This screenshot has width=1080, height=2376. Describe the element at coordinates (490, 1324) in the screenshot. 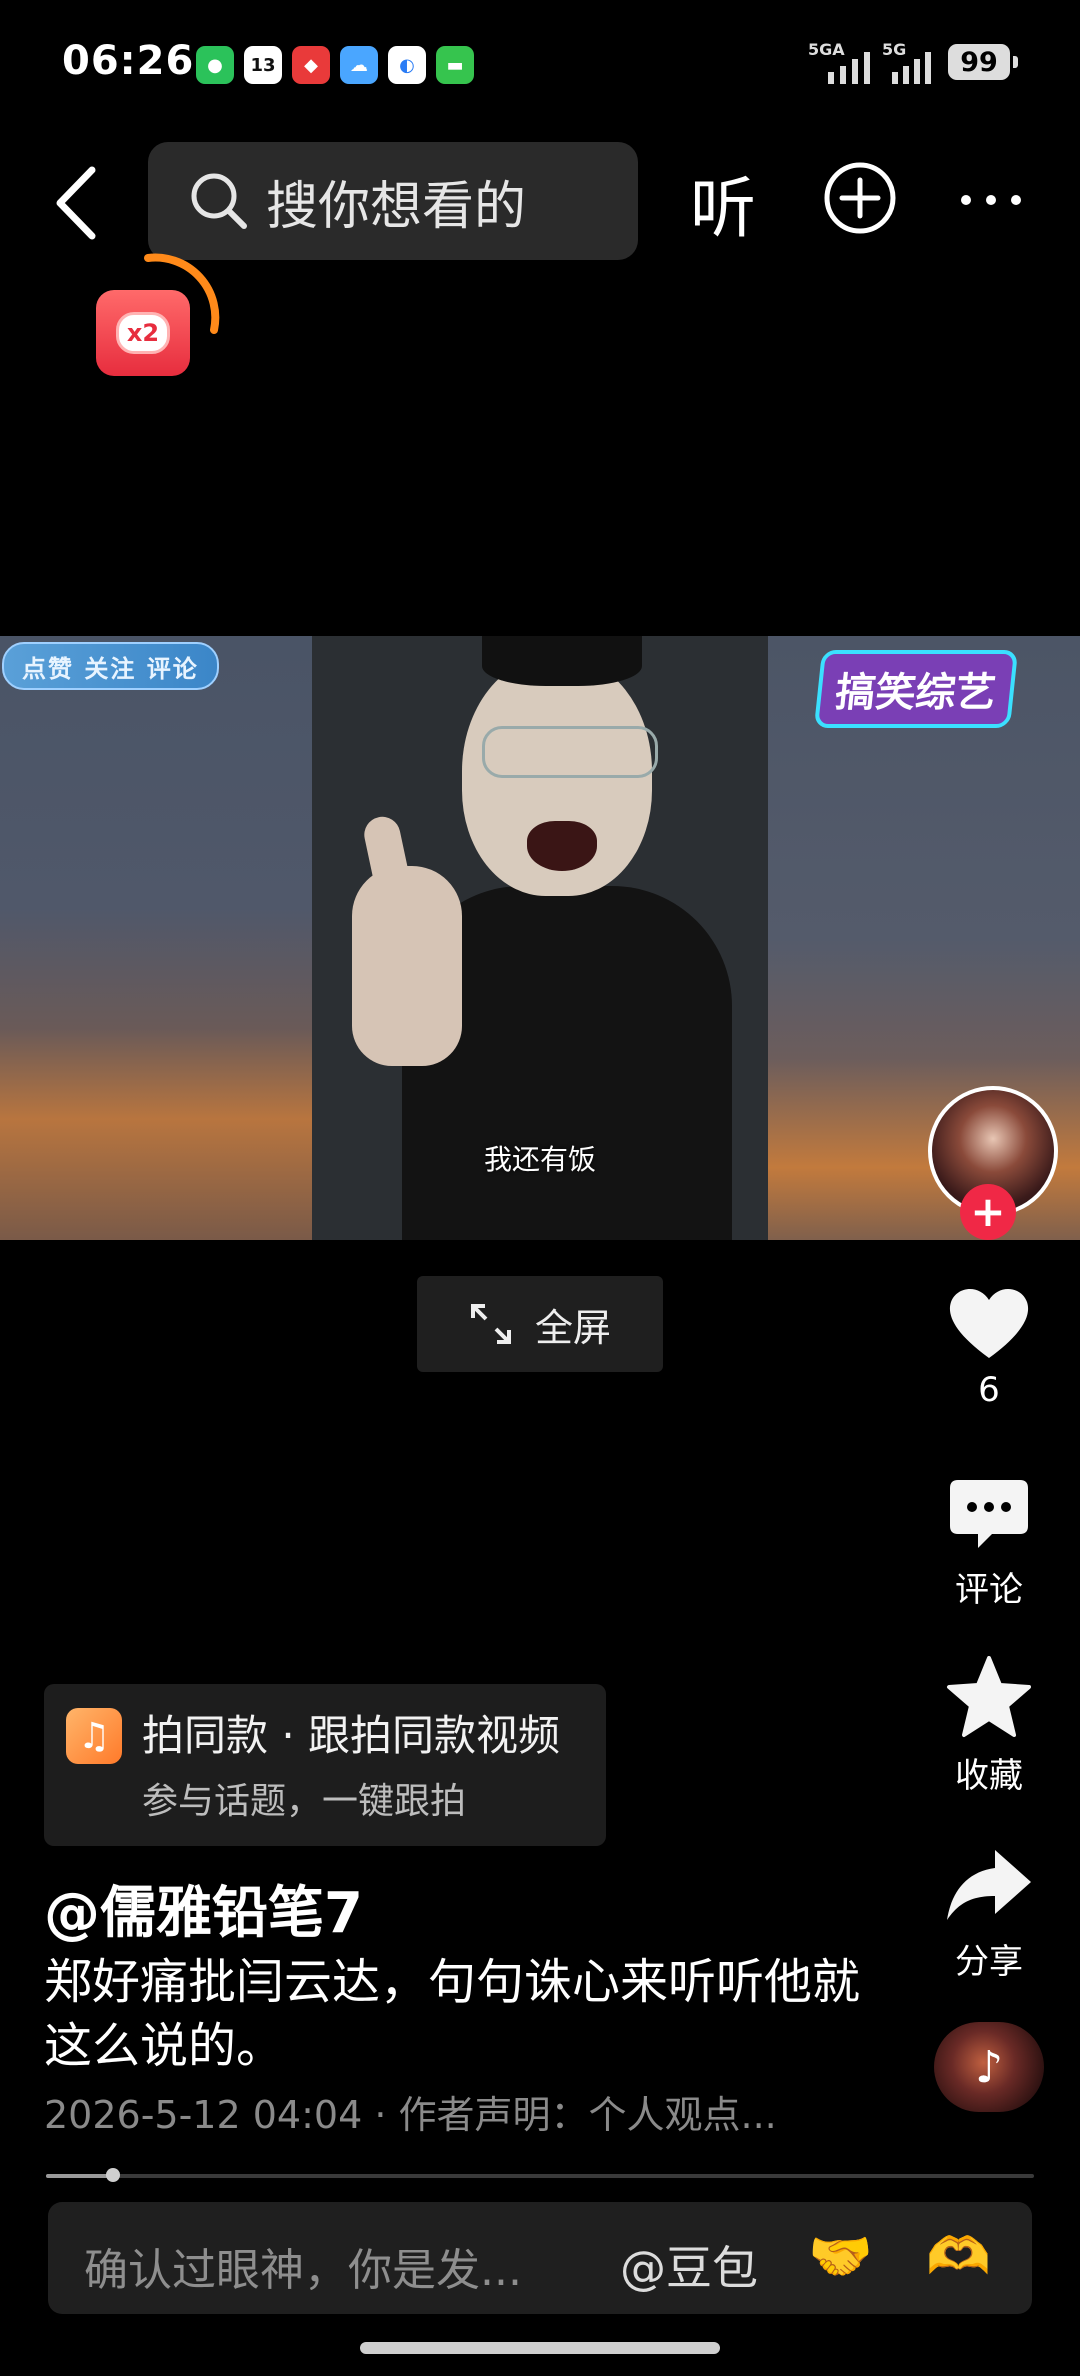

I see `expand-icon` at that location.